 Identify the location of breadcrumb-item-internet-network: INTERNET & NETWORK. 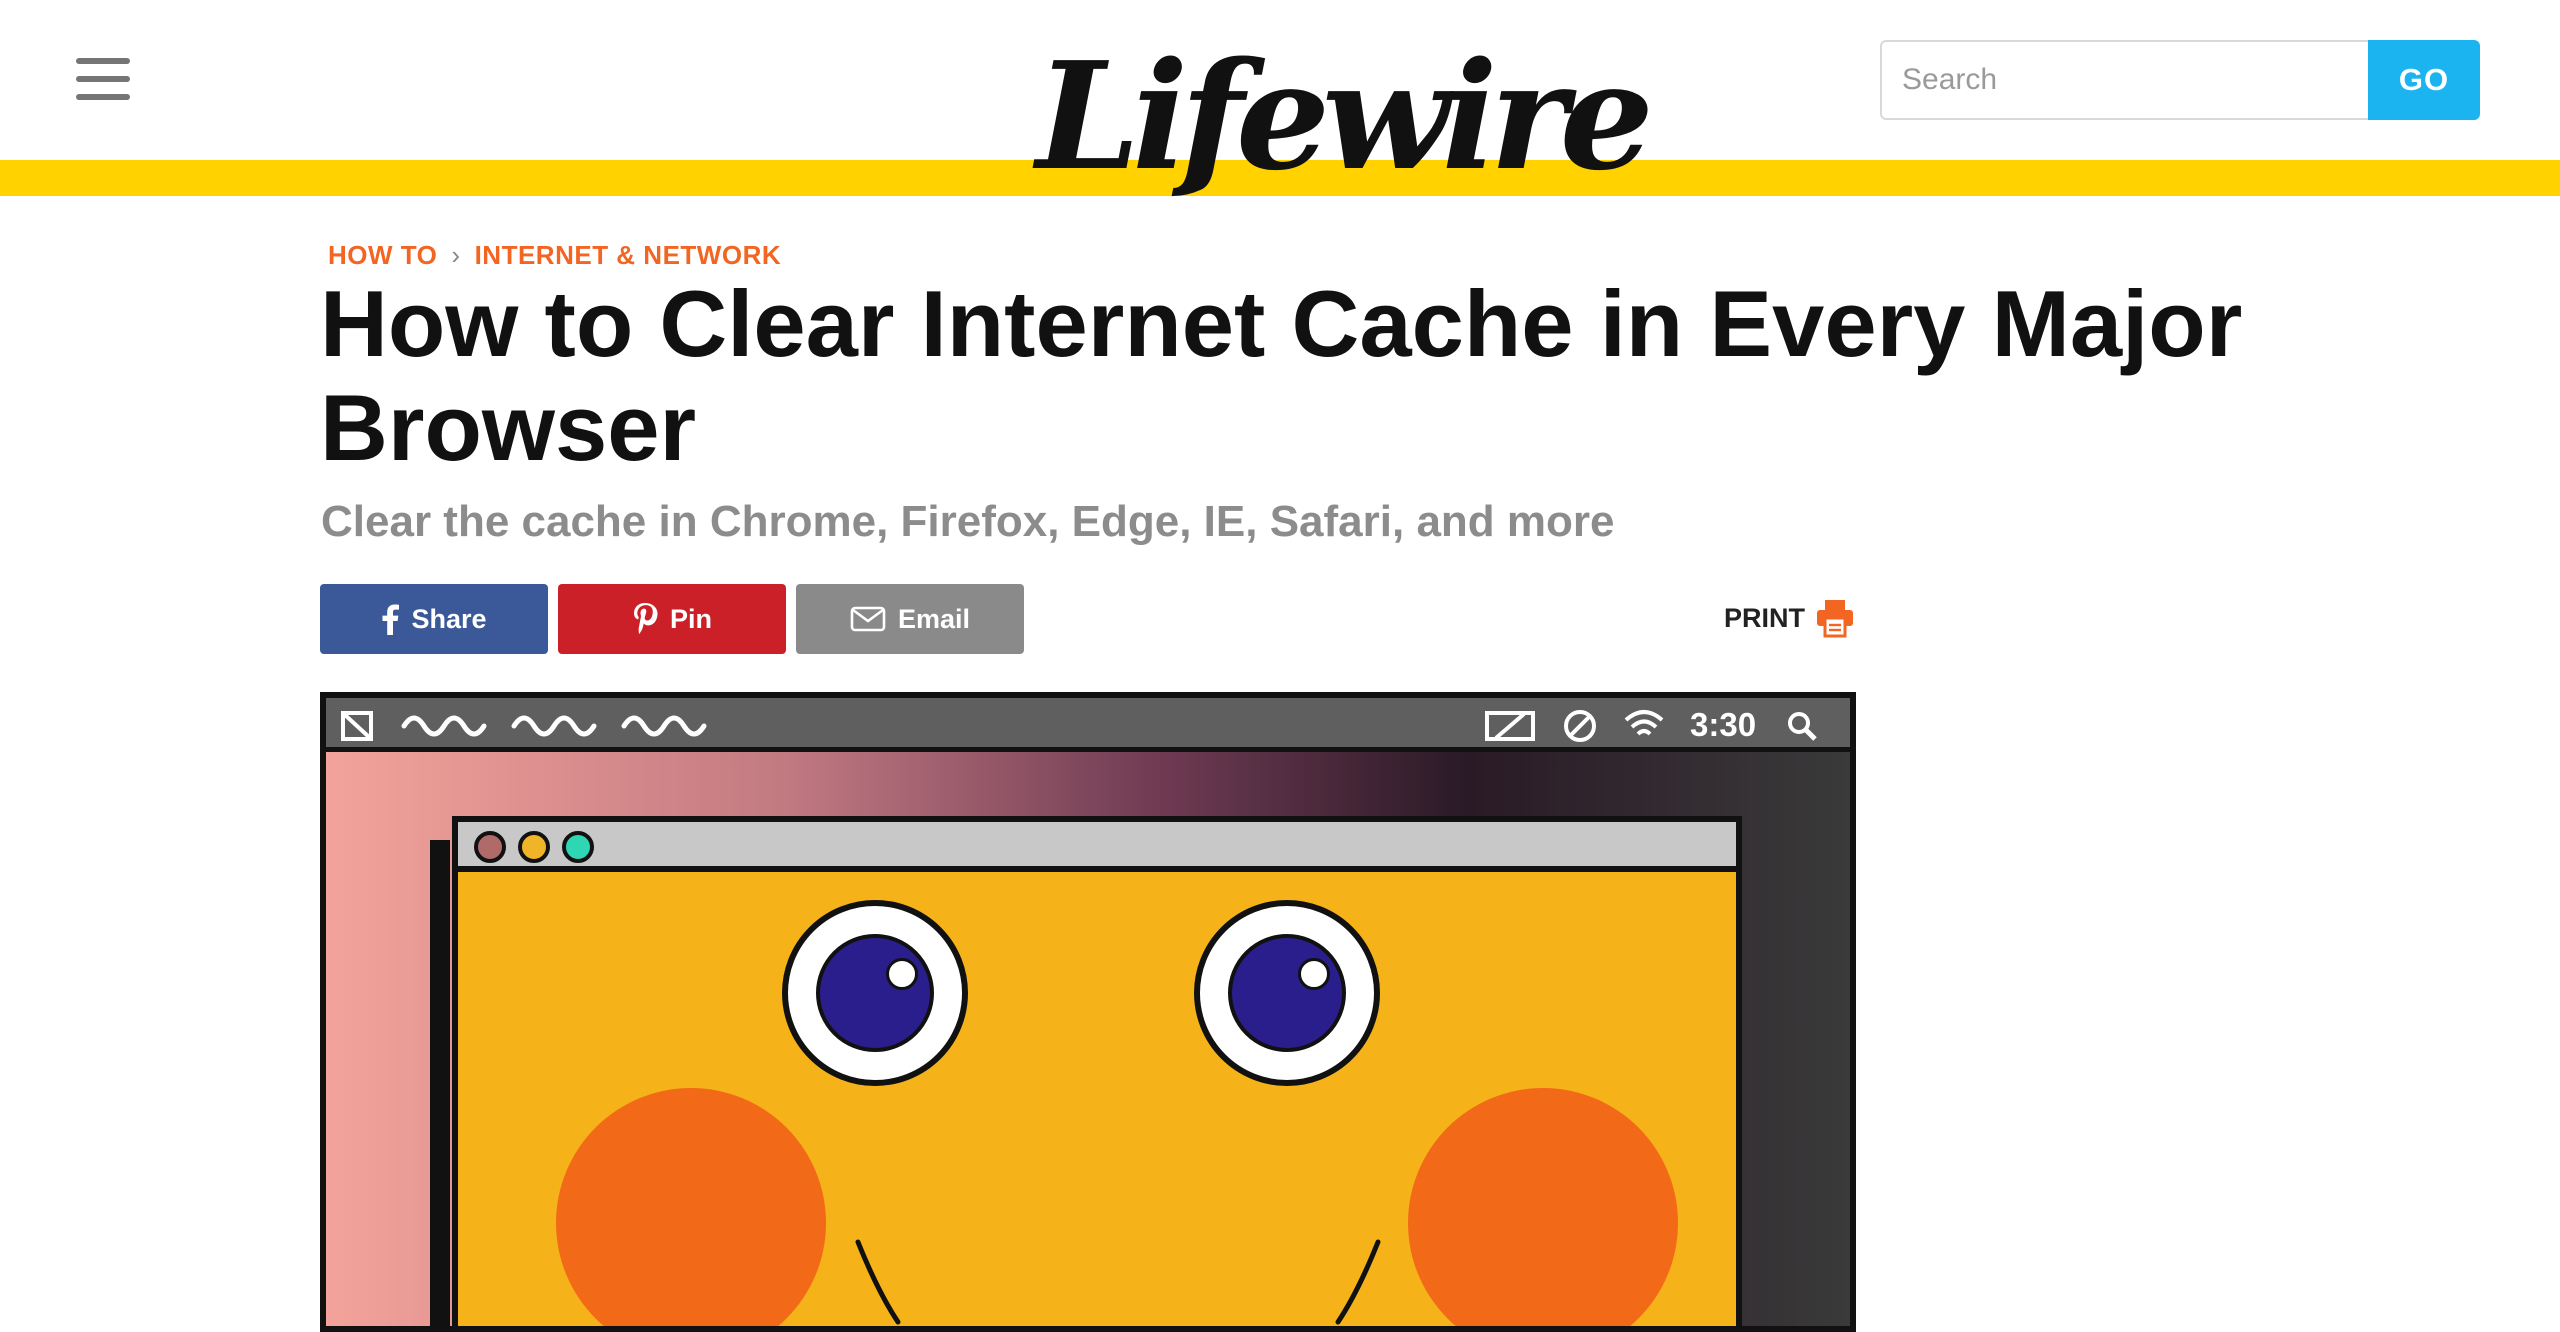
(628, 255).